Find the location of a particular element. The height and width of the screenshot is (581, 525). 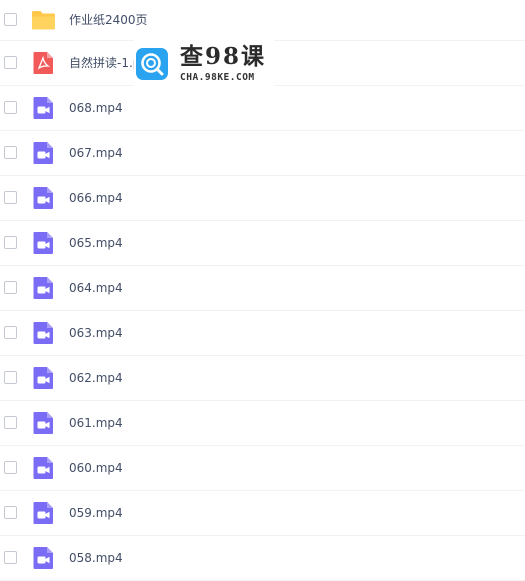

file-name: 058.mp4 is located at coordinates (96, 558).